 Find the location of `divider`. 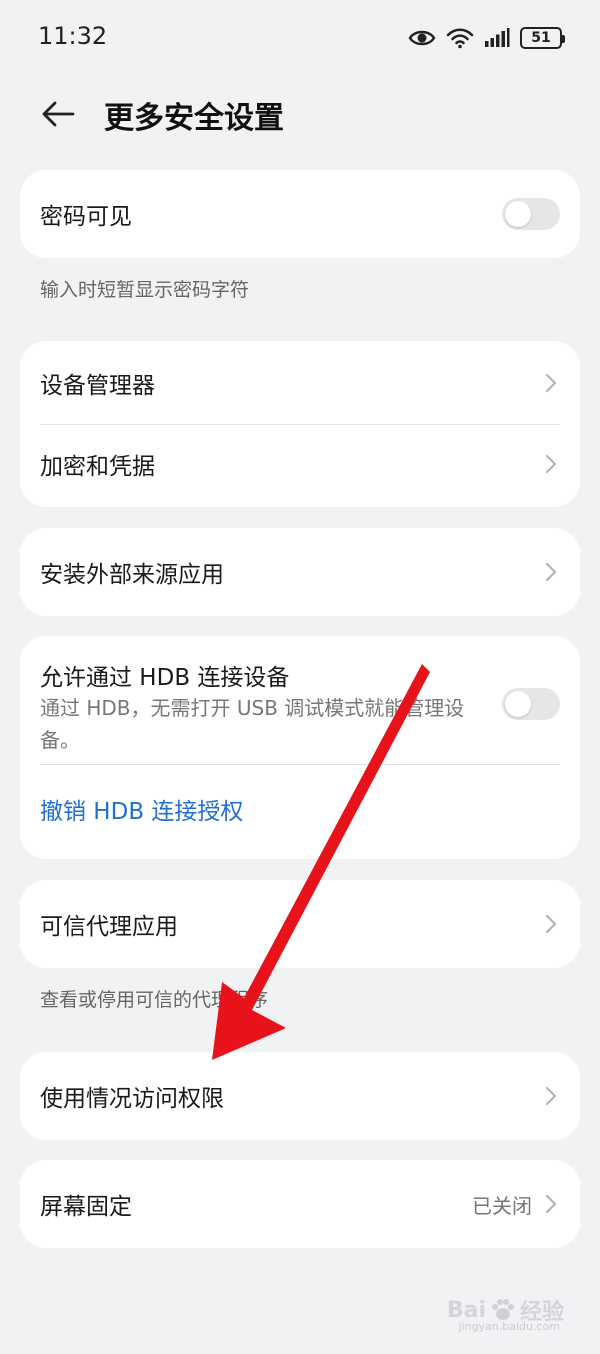

divider is located at coordinates (300, 764).